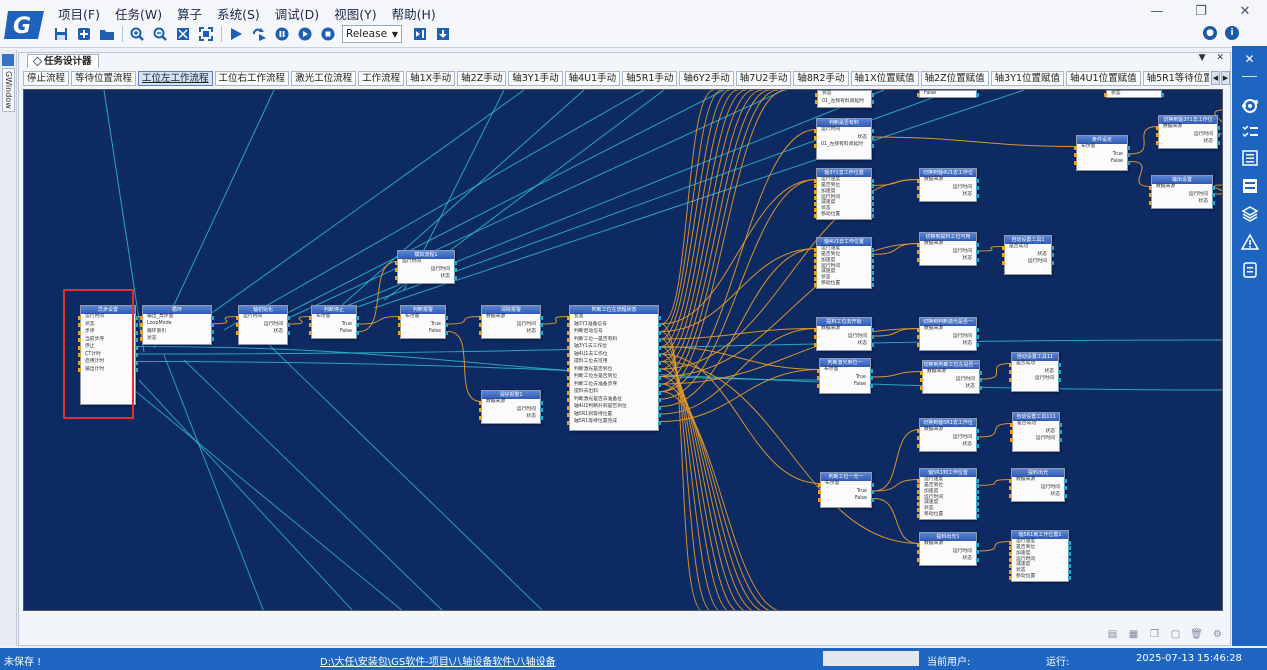 Image resolution: width=1267 pixels, height=670 pixels. I want to click on paste-icon: ▢, so click(1175, 634).